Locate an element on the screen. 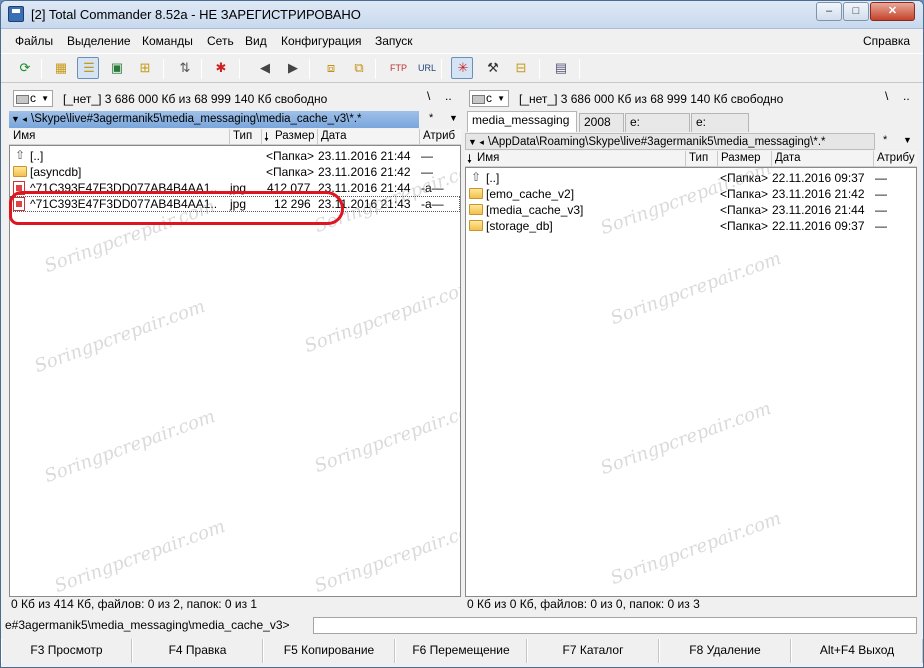  jpg-icon is located at coordinates (19, 204).